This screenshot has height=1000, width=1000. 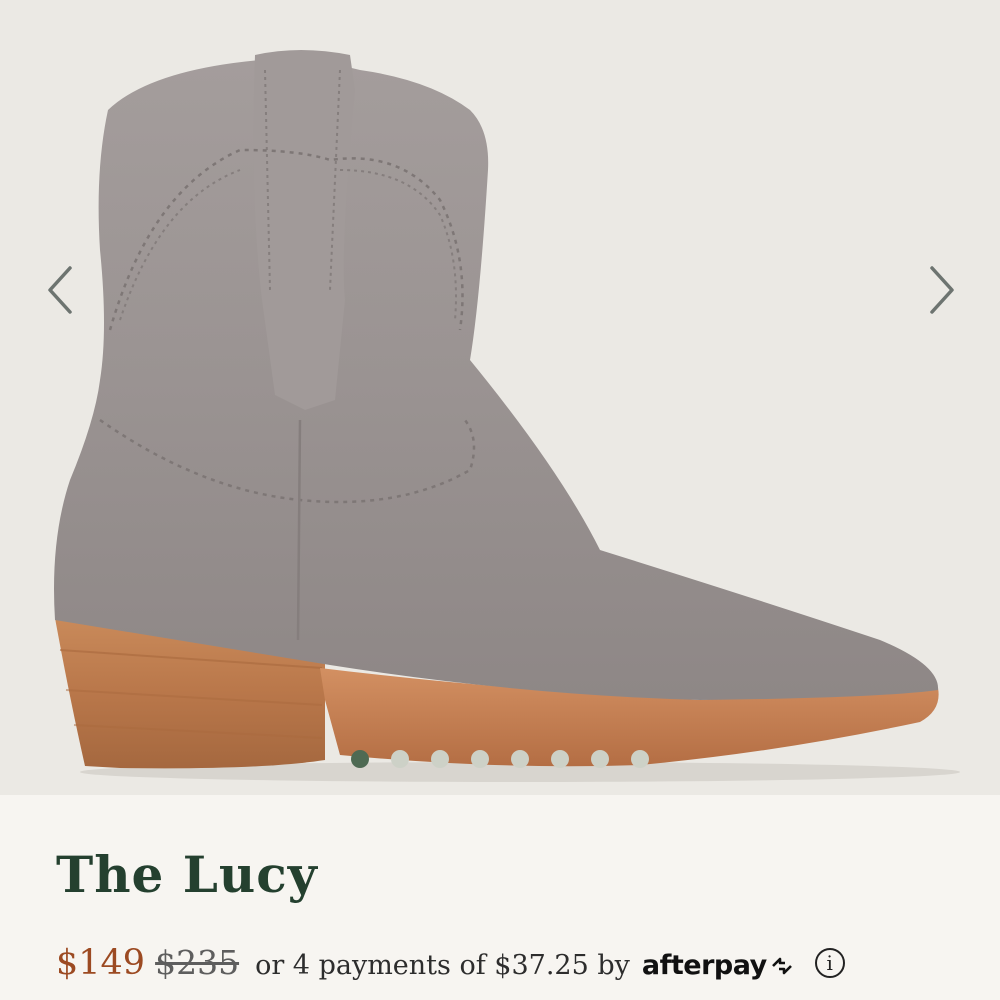 I want to click on next-image-button, so click(x=942, y=290).